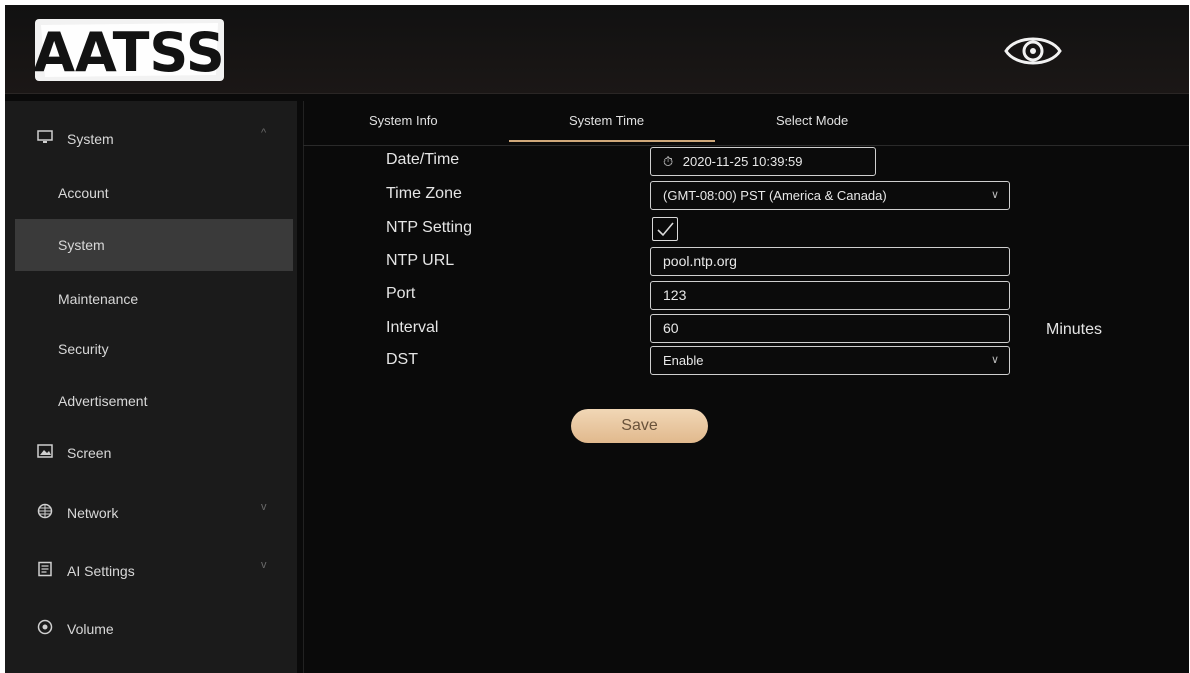  Describe the element at coordinates (154, 299) in the screenshot. I see `sidebar-subitem-maintenance: Maintenance` at that location.